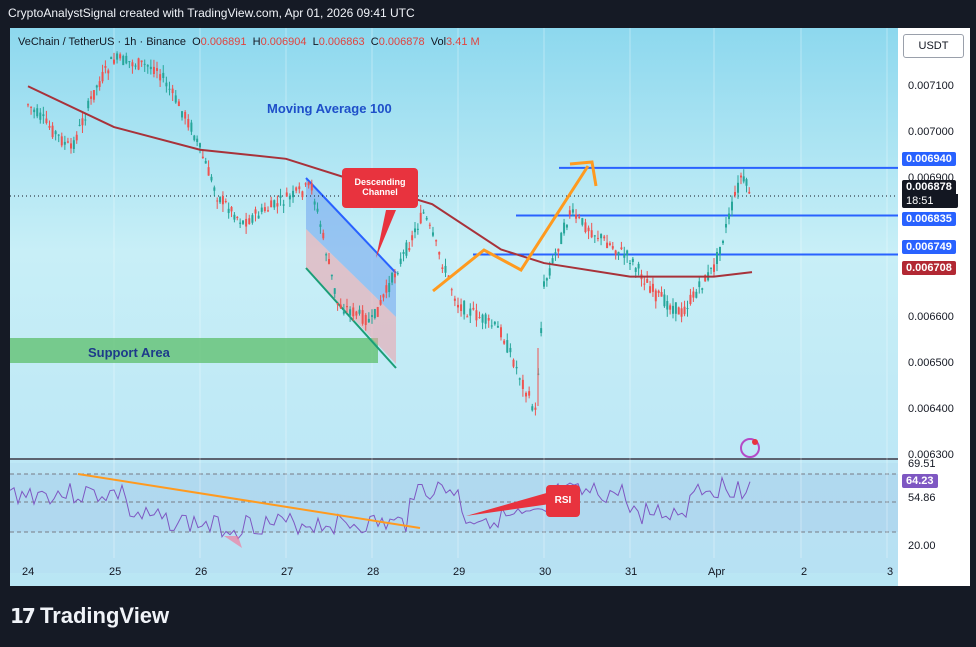  What do you see at coordinates (129, 352) in the screenshot?
I see `support-area-annotation: Support Area` at bounding box center [129, 352].